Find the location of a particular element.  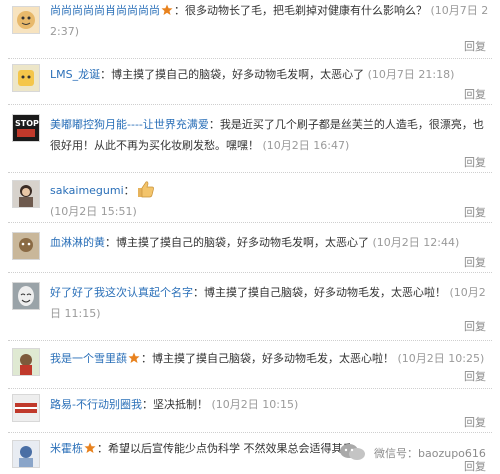

comment-time: (10月2日 10:25) is located at coordinates (441, 358).